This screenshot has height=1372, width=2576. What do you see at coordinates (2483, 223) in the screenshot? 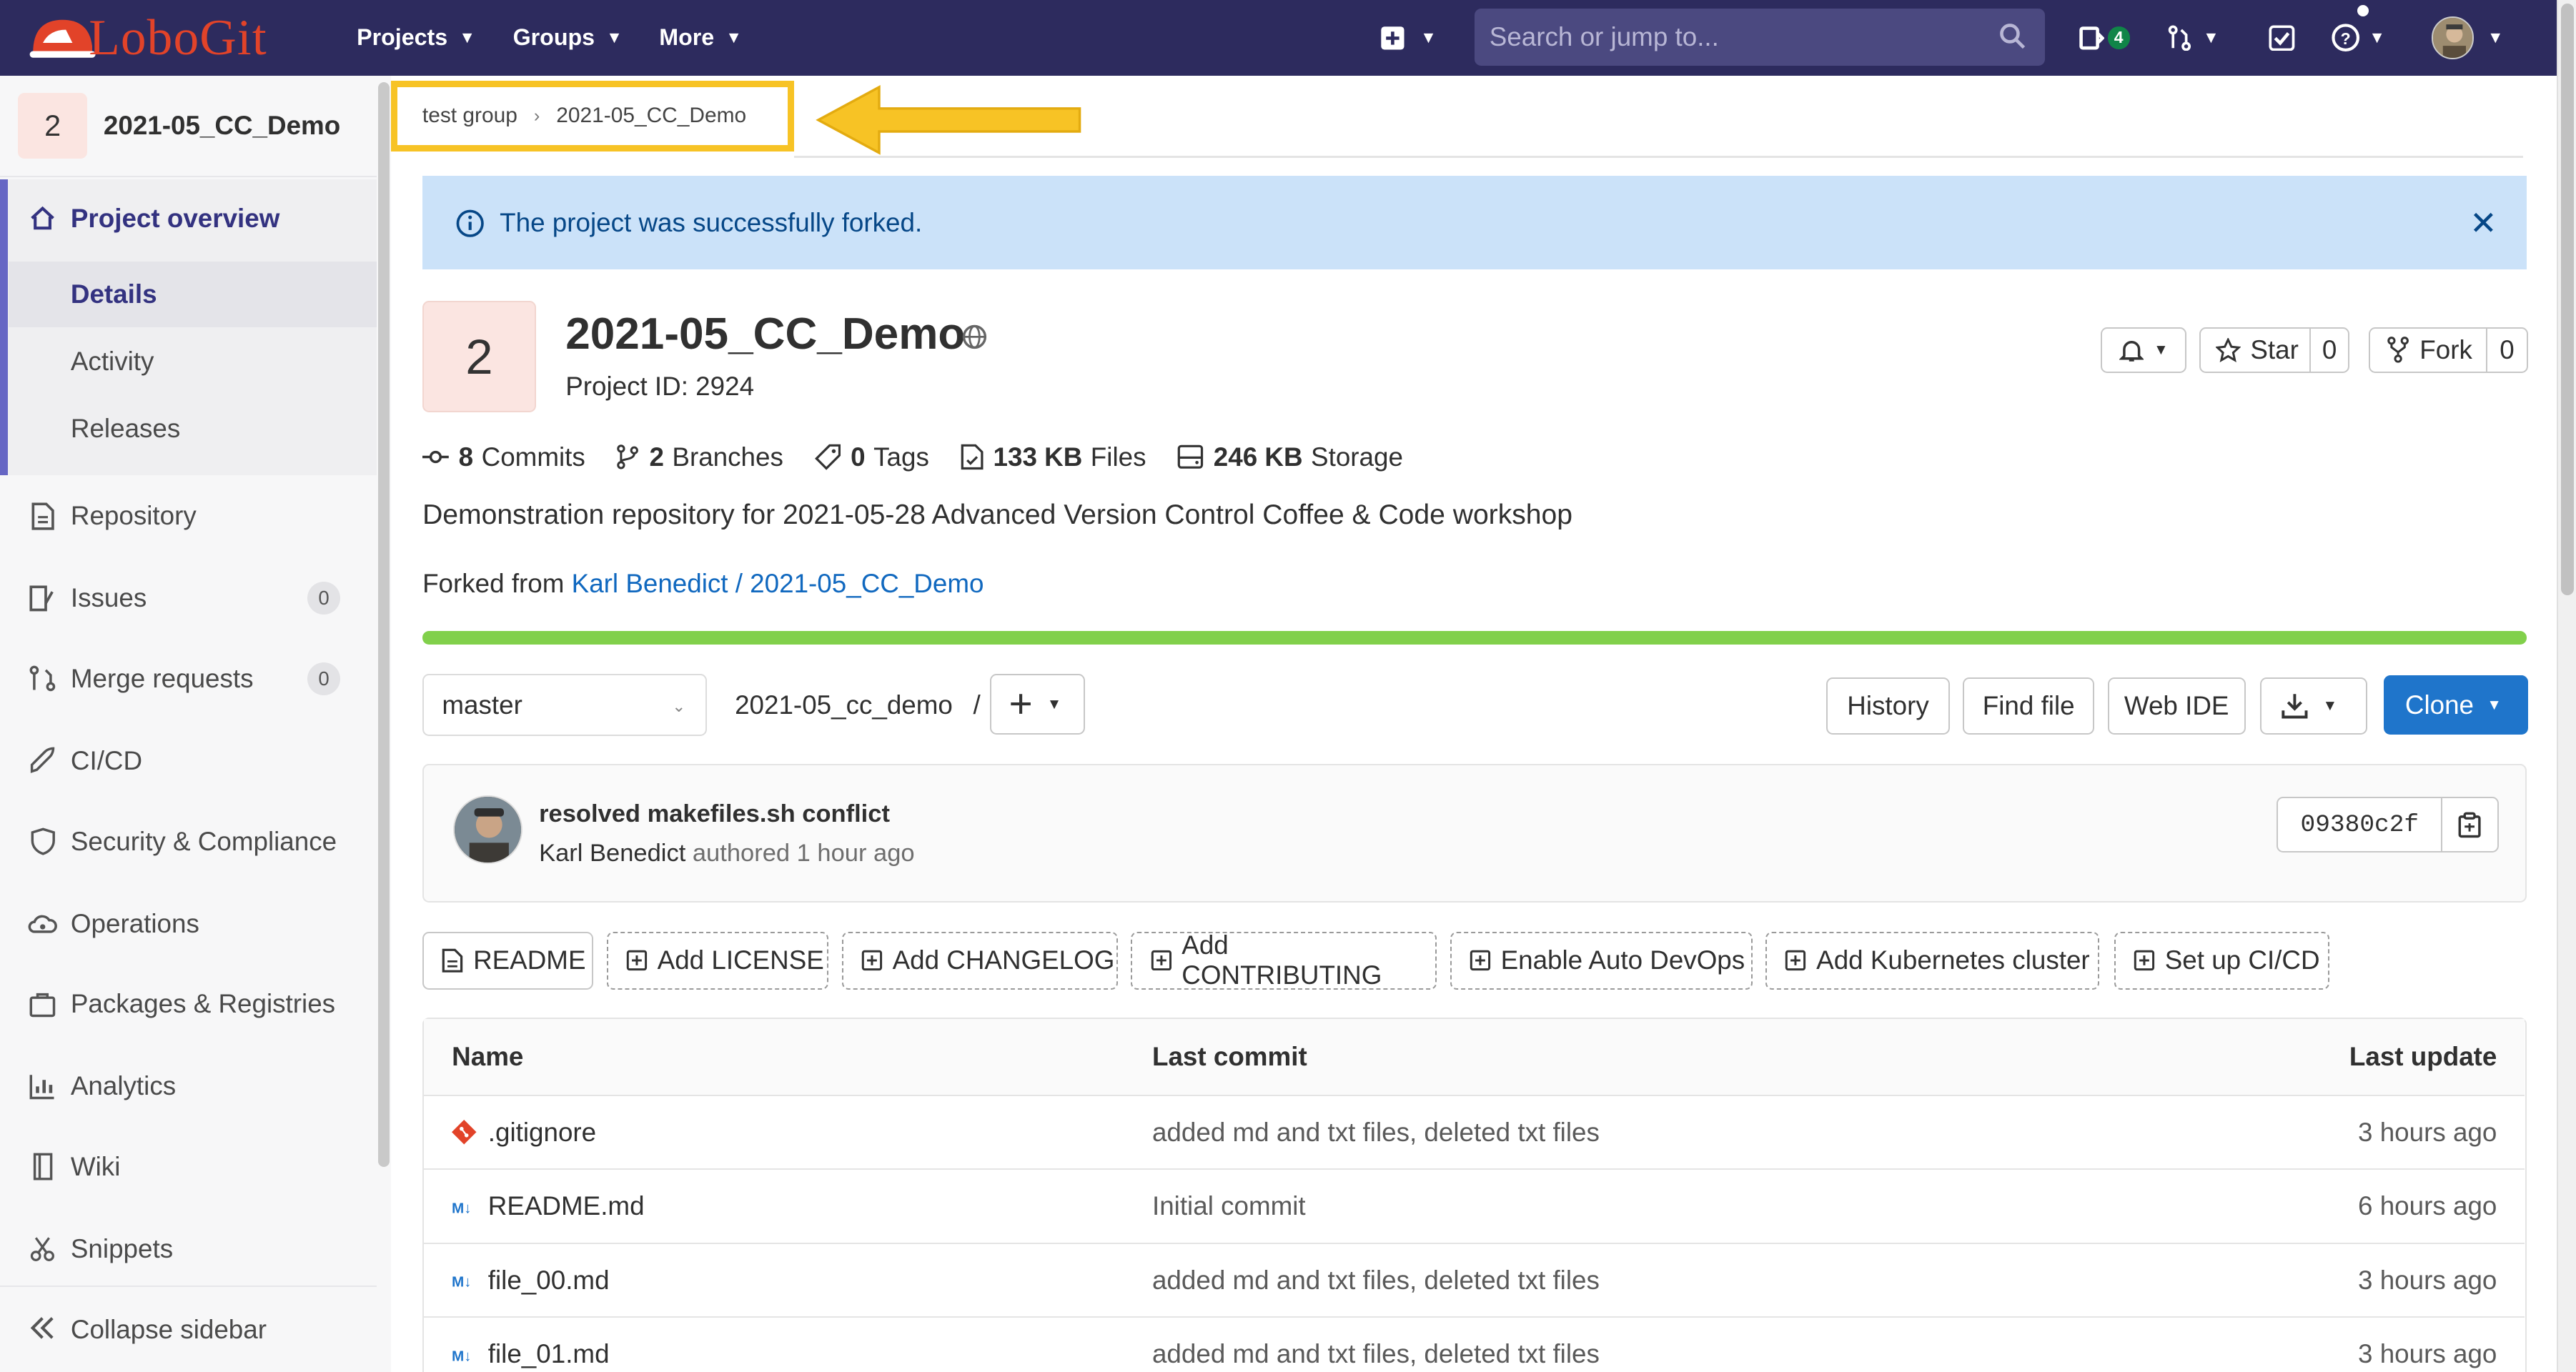
I see `close-icon: ✕` at bounding box center [2483, 223].